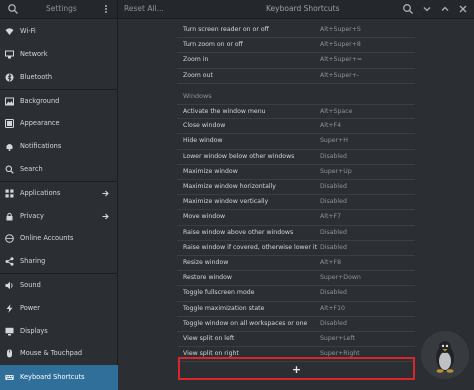 The width and height of the screenshot is (474, 390). What do you see at coordinates (40, 123) in the screenshot?
I see `sidebar-item-label: Appearance` at bounding box center [40, 123].